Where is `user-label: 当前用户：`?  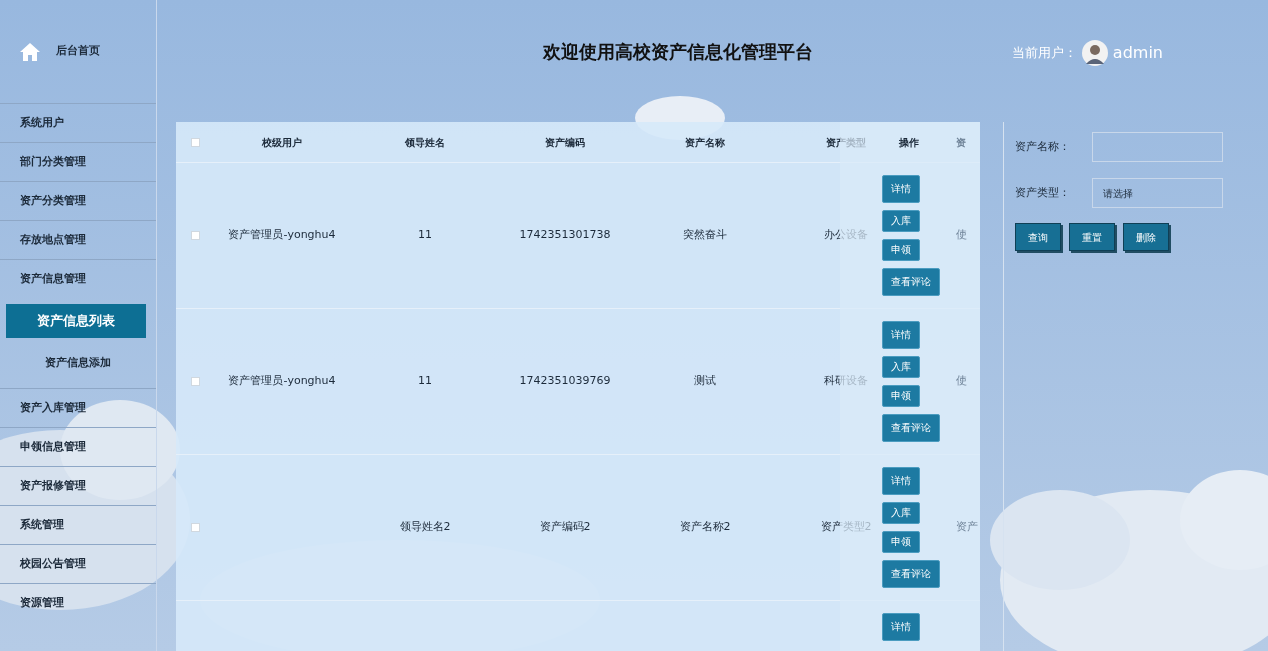
user-label: 当前用户： is located at coordinates (1044, 53).